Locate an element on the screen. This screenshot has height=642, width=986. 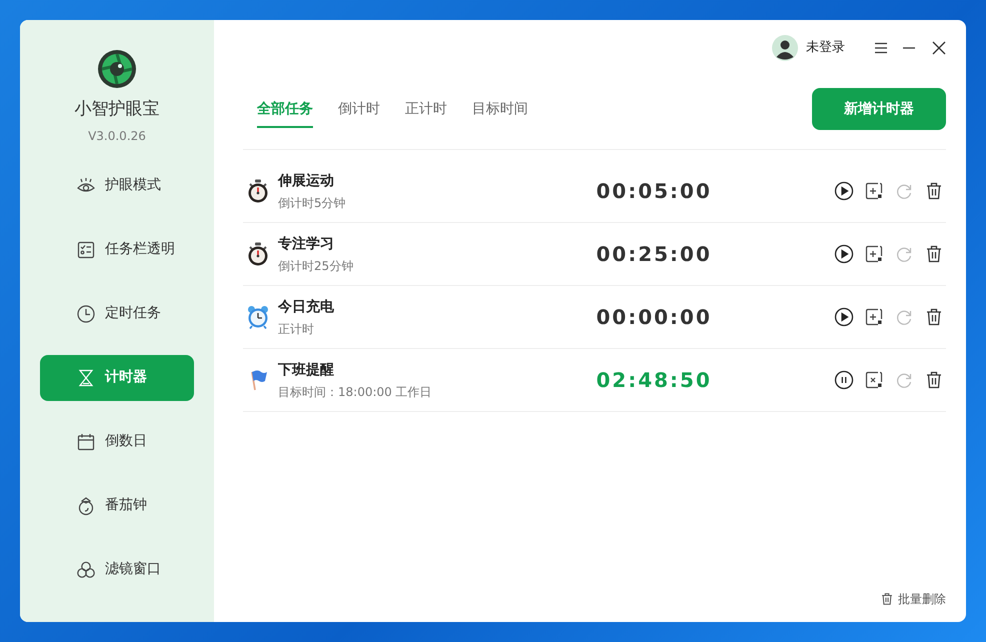
clock-icon is located at coordinates (86, 314).